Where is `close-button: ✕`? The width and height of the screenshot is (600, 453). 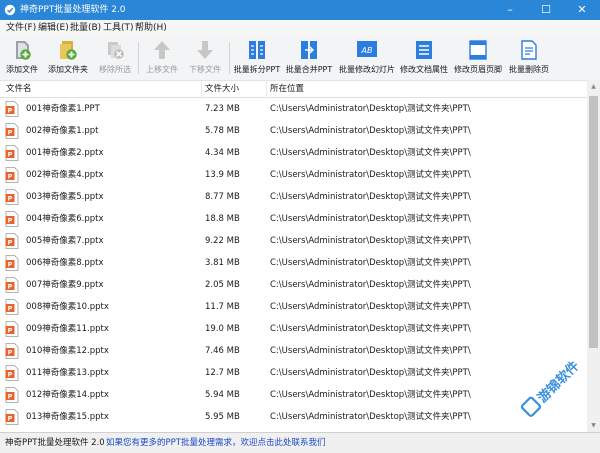
close-button: ✕ is located at coordinates (582, 10).